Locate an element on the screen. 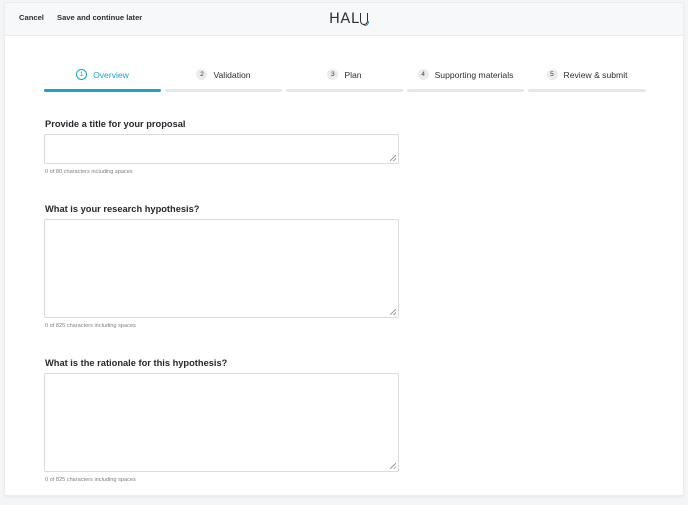  rationale-textarea-wrapper is located at coordinates (221, 422).